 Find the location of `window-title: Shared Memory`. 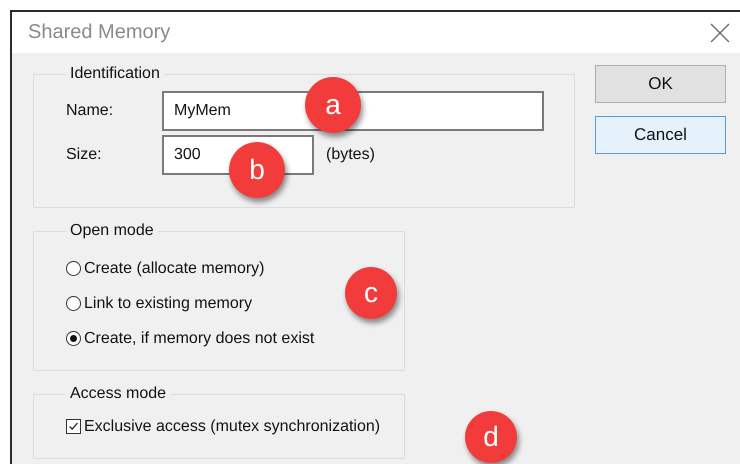

window-title: Shared Memory is located at coordinates (99, 32).